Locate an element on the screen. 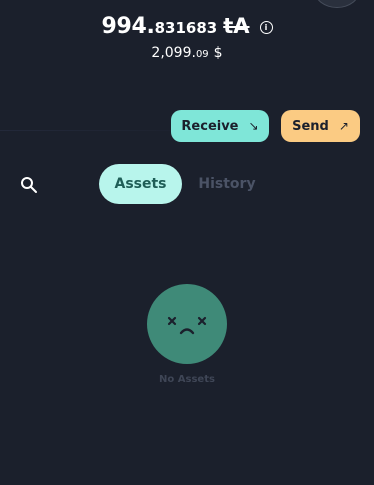 The image size is (374, 485). search-icon is located at coordinates (29, 185).